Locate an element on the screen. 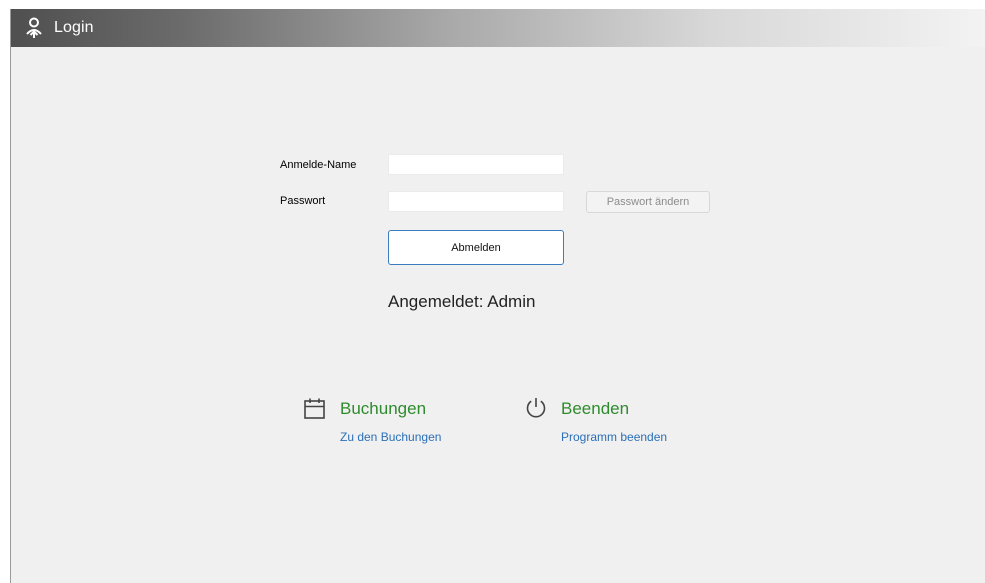 The image size is (985, 583). tile-title-bookings: Buchungen is located at coordinates (383, 409).